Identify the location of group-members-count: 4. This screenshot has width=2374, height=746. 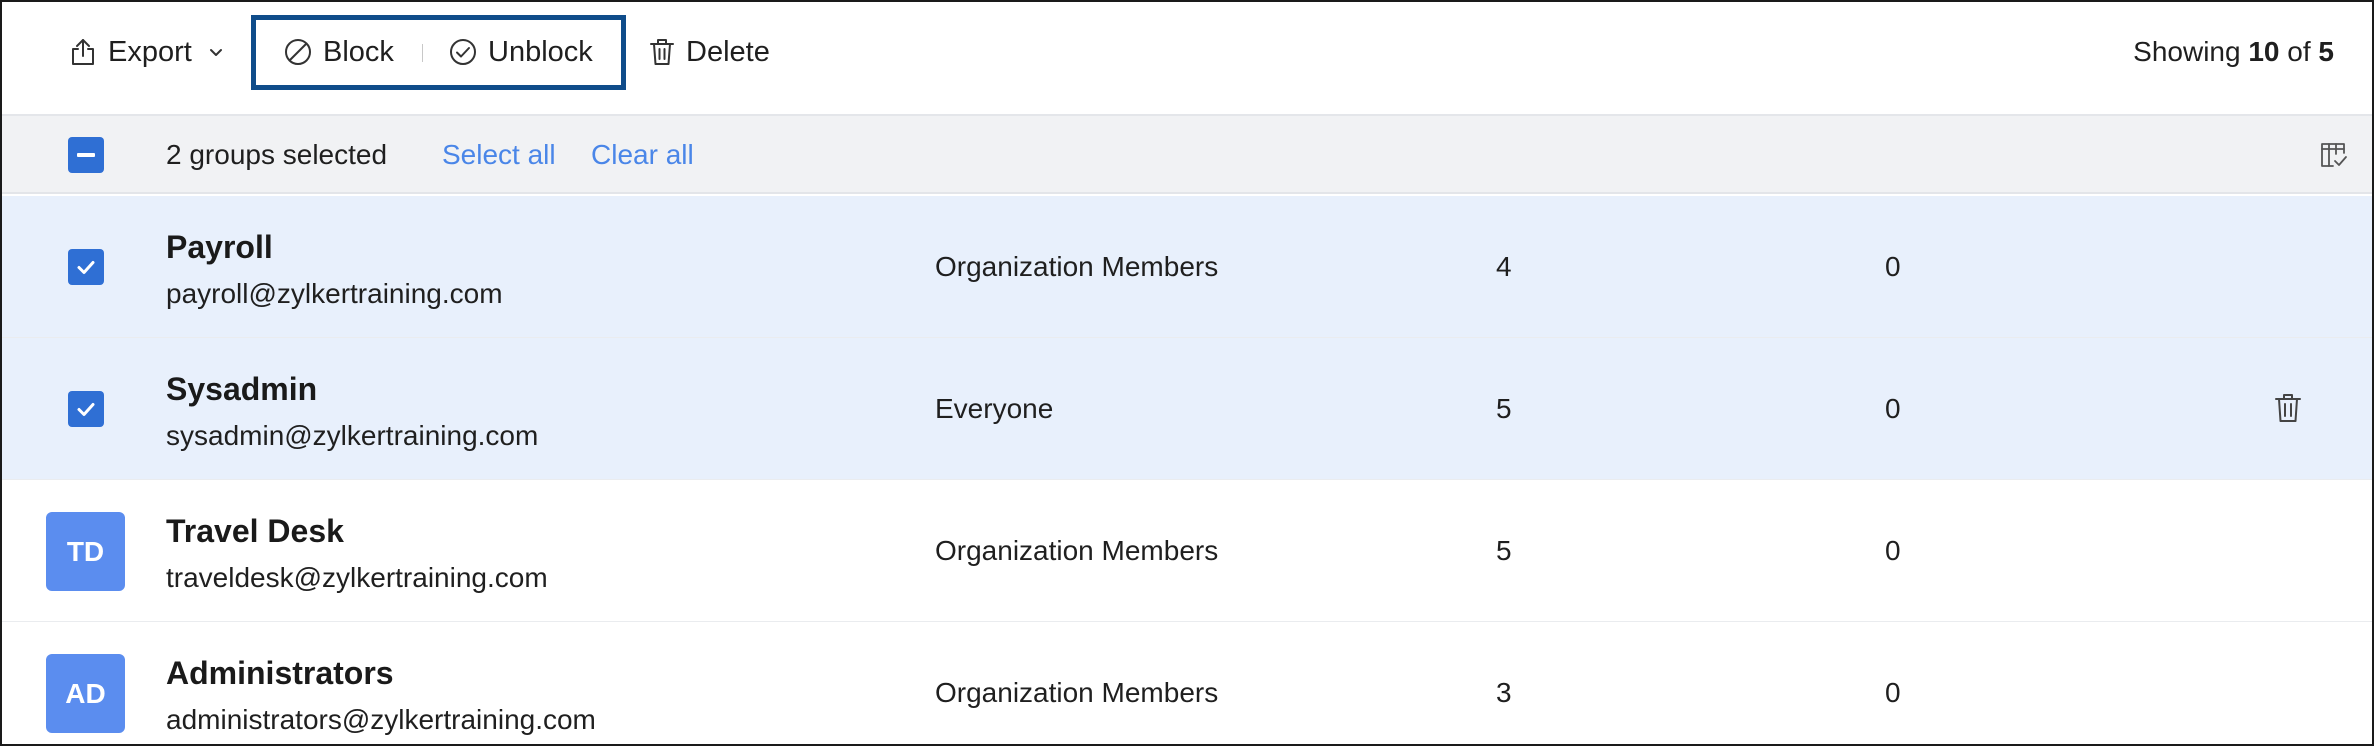
(1504, 266).